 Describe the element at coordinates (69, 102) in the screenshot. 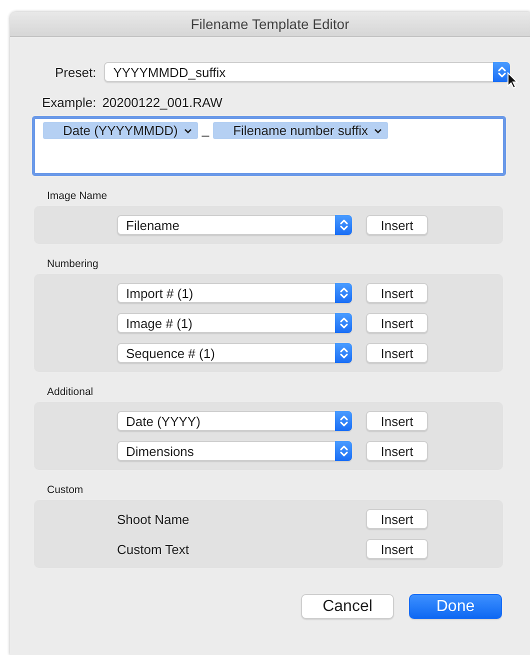

I see `example-label: Example:` at that location.